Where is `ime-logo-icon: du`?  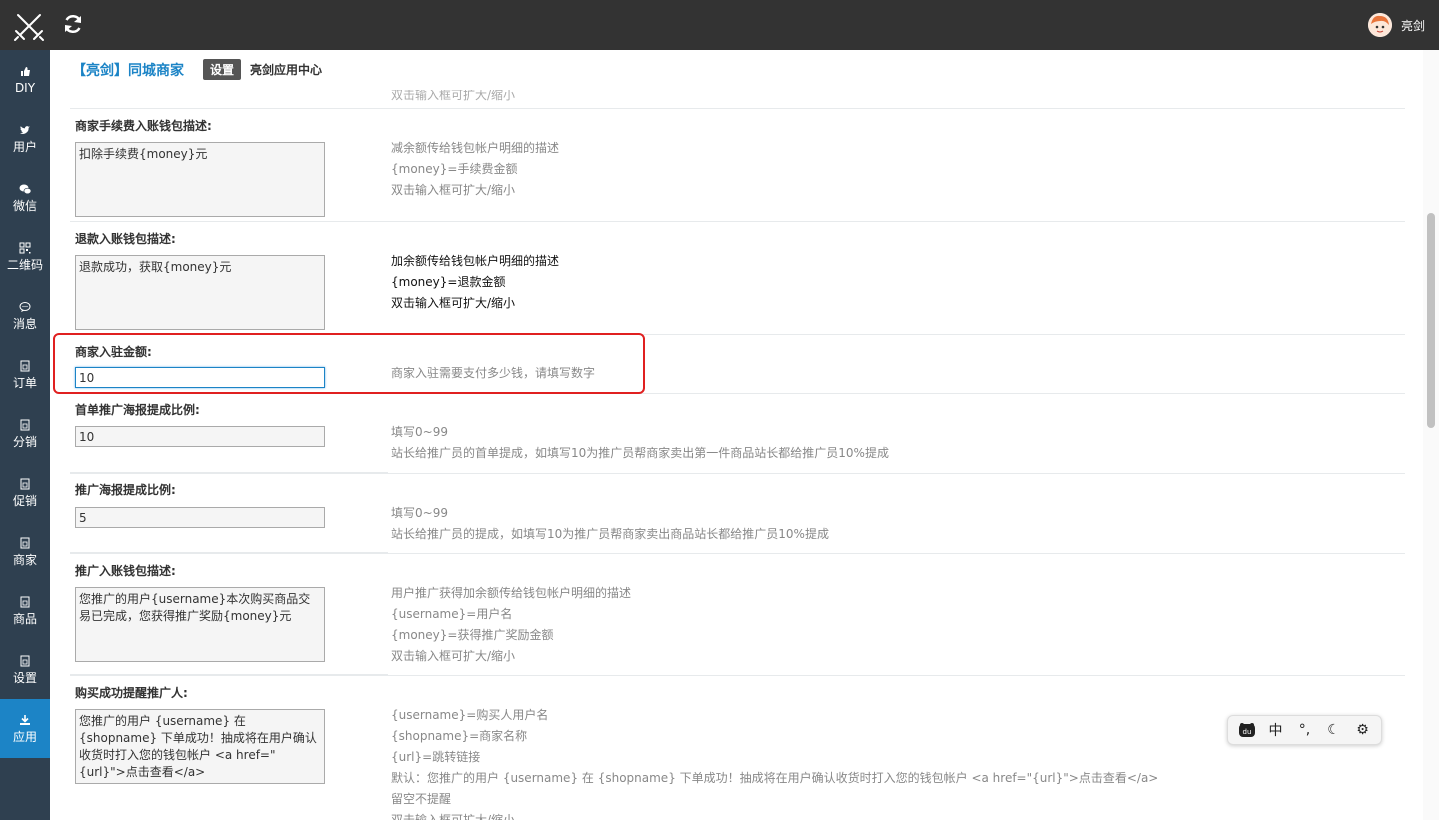
ime-logo-icon: du is located at coordinates (1247, 730).